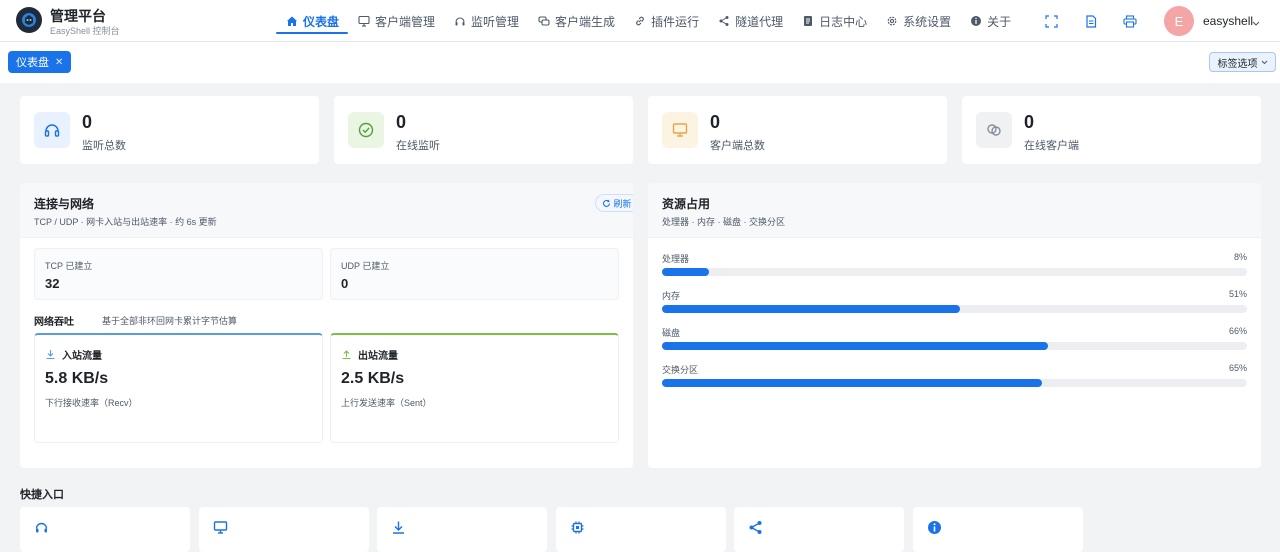  Describe the element at coordinates (365, 266) in the screenshot. I see `udp-label: UDP 已建立` at that location.